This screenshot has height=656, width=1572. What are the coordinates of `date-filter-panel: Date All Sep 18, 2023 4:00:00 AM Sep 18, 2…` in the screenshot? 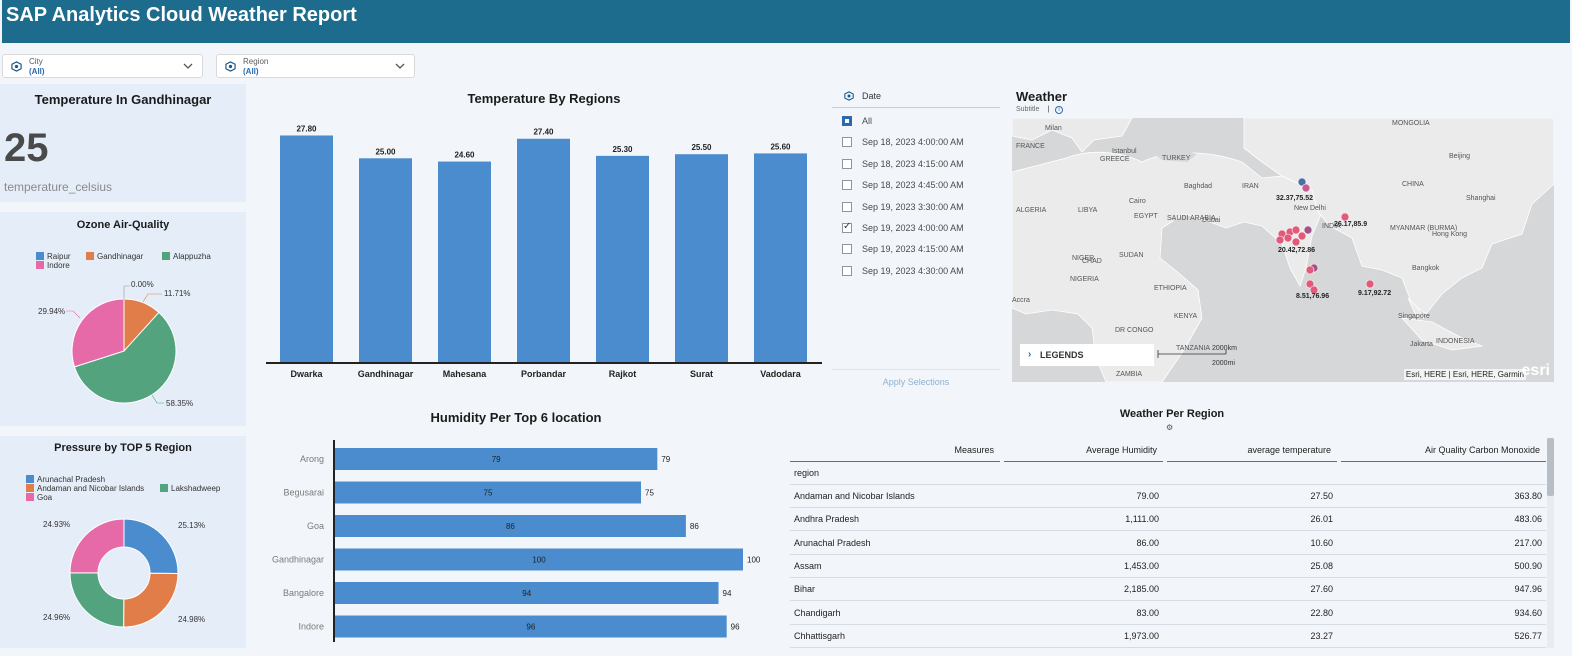 It's located at (916, 237).